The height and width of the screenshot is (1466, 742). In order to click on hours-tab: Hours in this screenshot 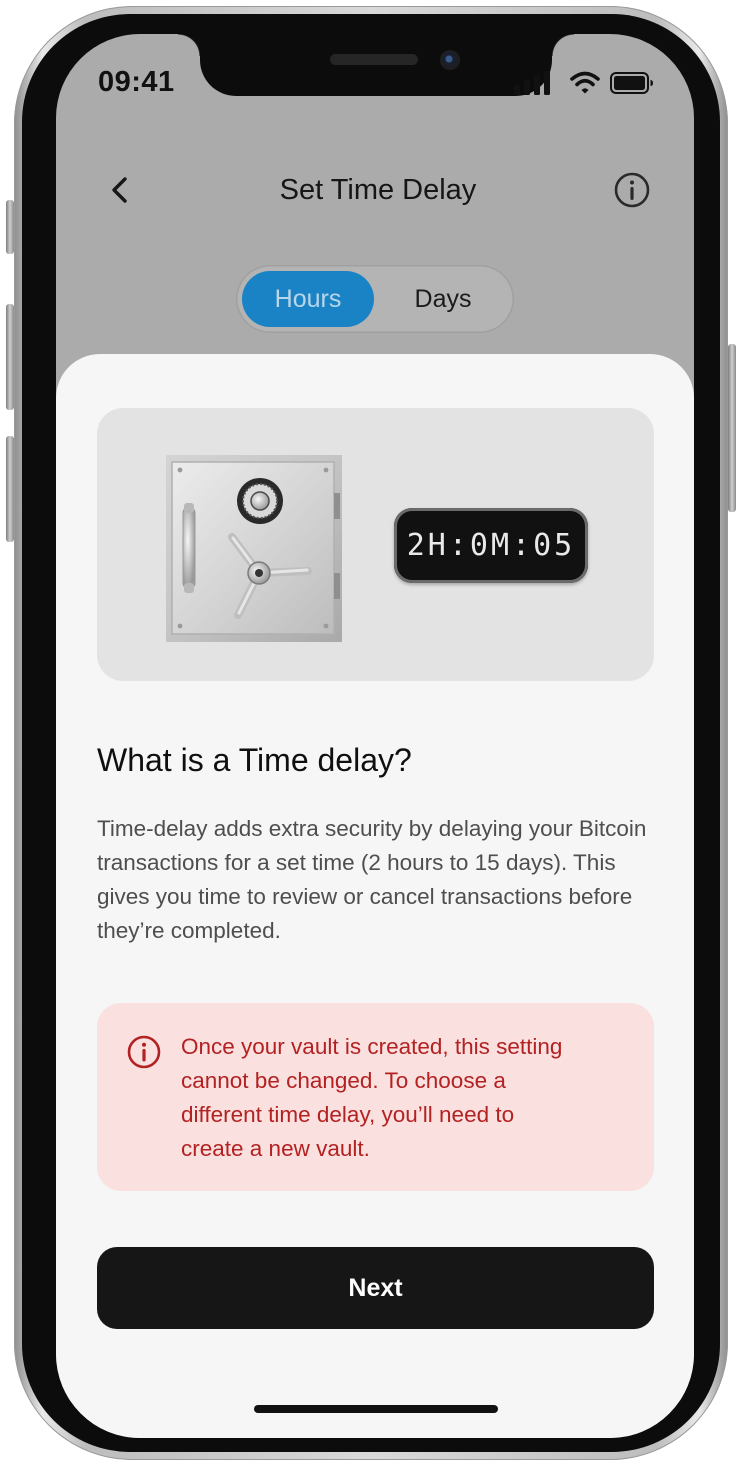, I will do `click(308, 299)`.